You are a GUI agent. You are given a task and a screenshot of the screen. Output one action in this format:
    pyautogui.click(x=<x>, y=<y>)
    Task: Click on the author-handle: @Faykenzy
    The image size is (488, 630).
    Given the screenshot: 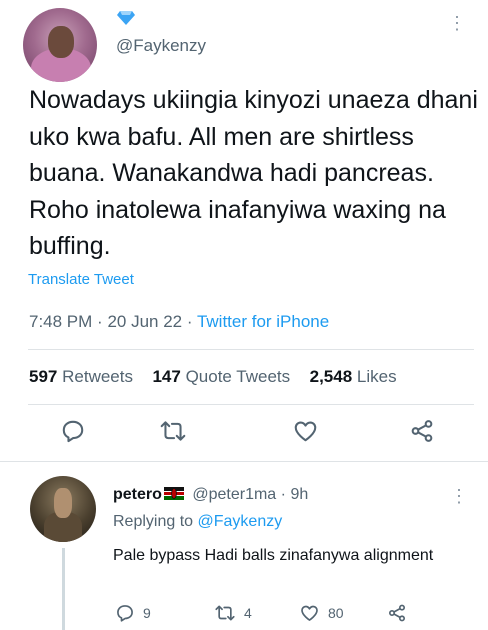 What is the action you would take?
    pyautogui.click(x=161, y=46)
    